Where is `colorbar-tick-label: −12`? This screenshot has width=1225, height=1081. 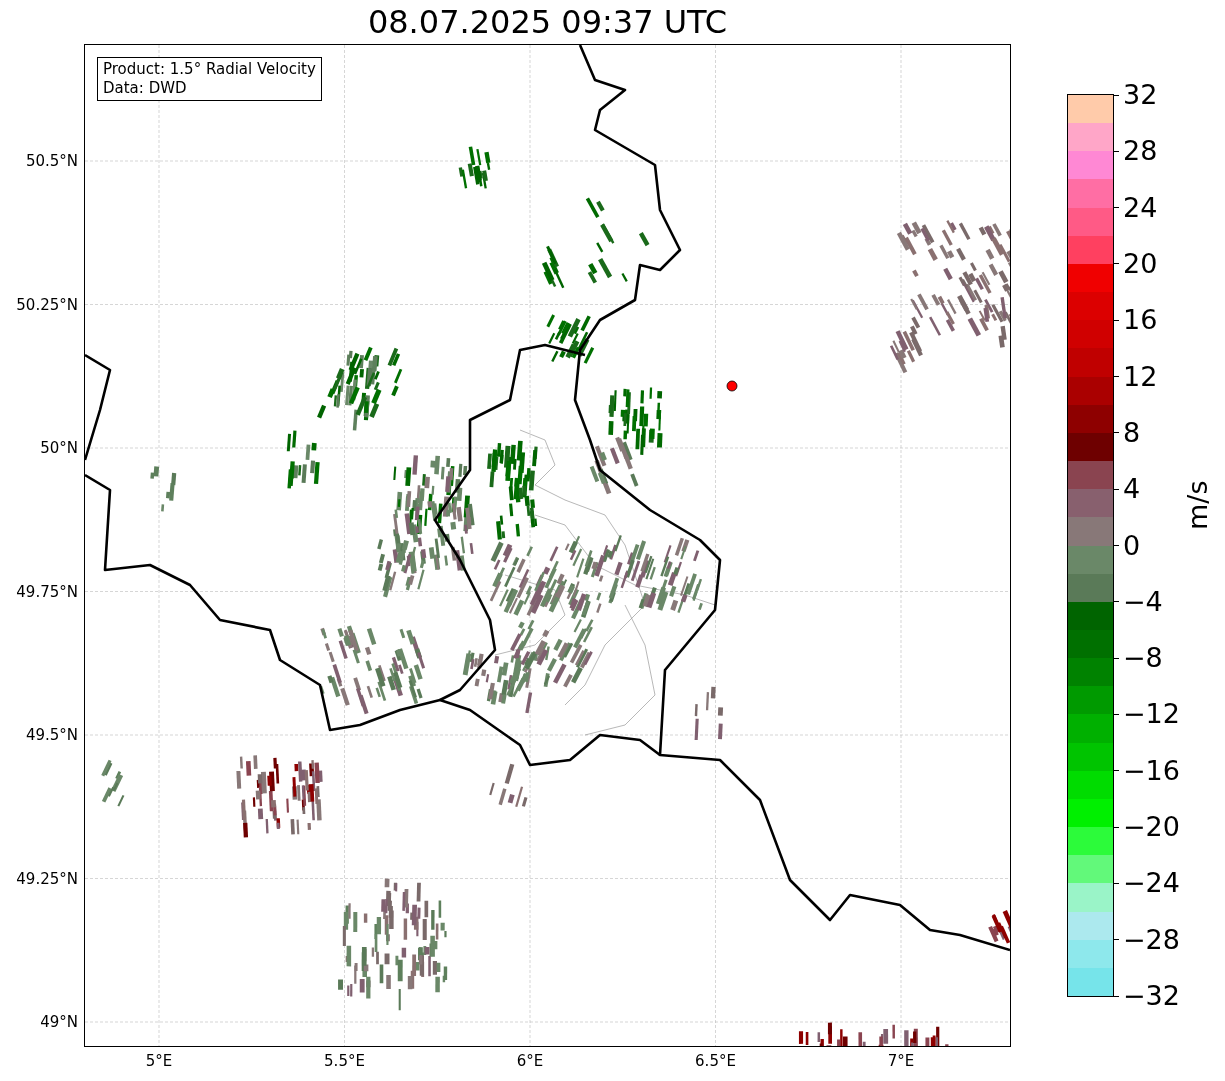
colorbar-tick-label: −12 is located at coordinates (1151, 714).